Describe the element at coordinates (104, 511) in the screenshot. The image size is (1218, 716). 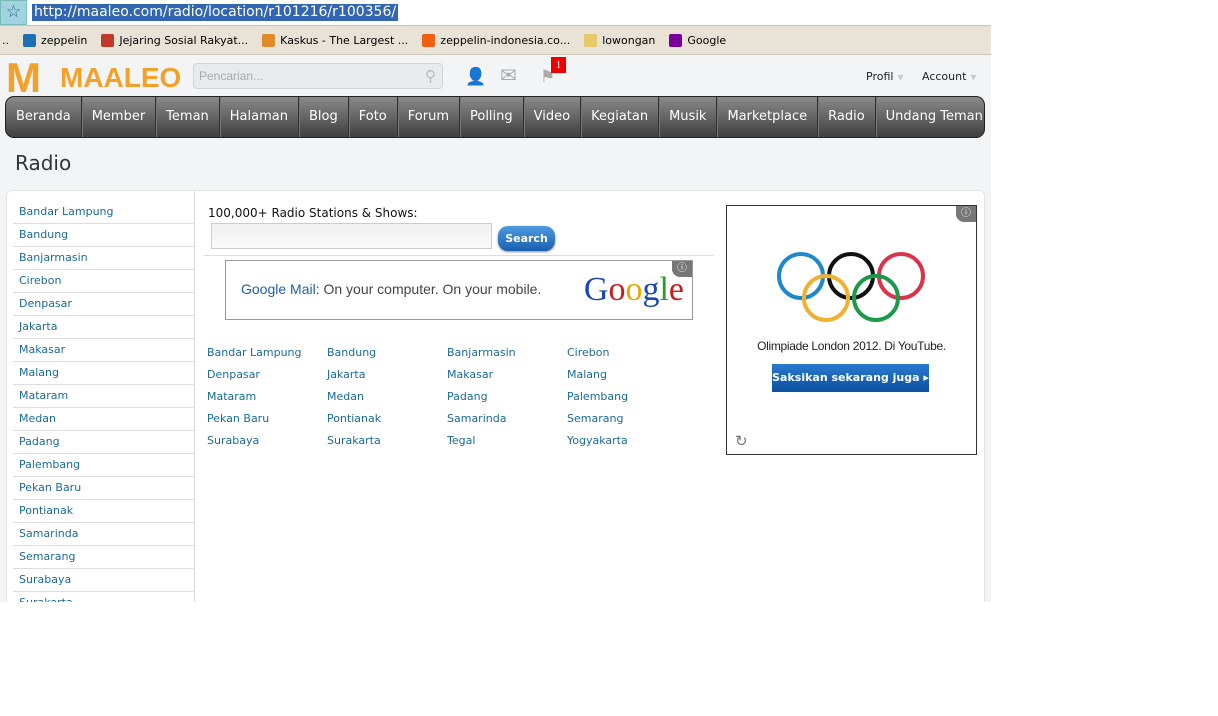
I see `sidebar-location-link: Pontianak` at that location.